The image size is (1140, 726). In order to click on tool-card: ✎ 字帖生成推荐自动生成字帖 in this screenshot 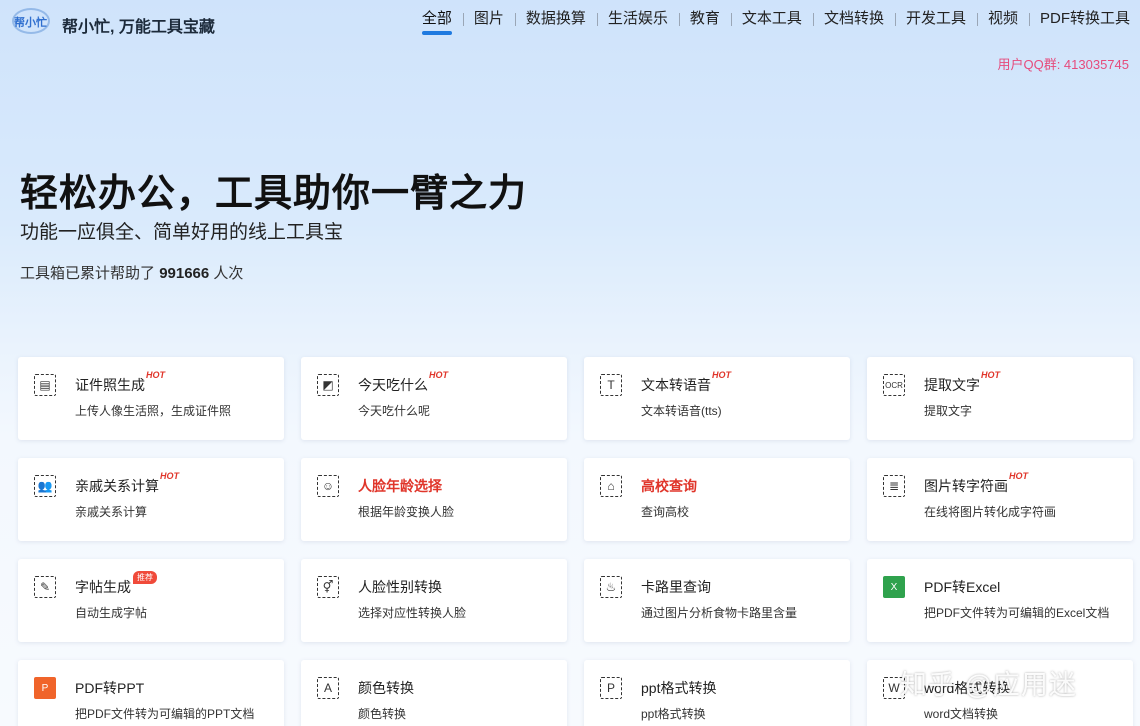, I will do `click(151, 600)`.